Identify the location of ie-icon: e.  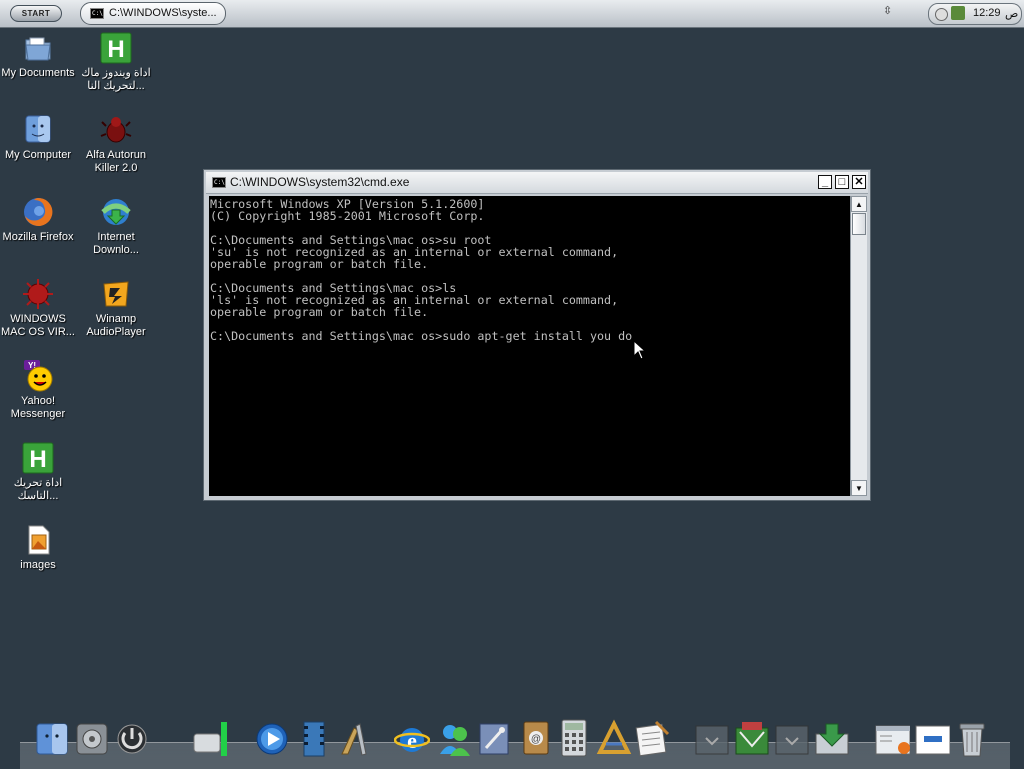
(412, 740).